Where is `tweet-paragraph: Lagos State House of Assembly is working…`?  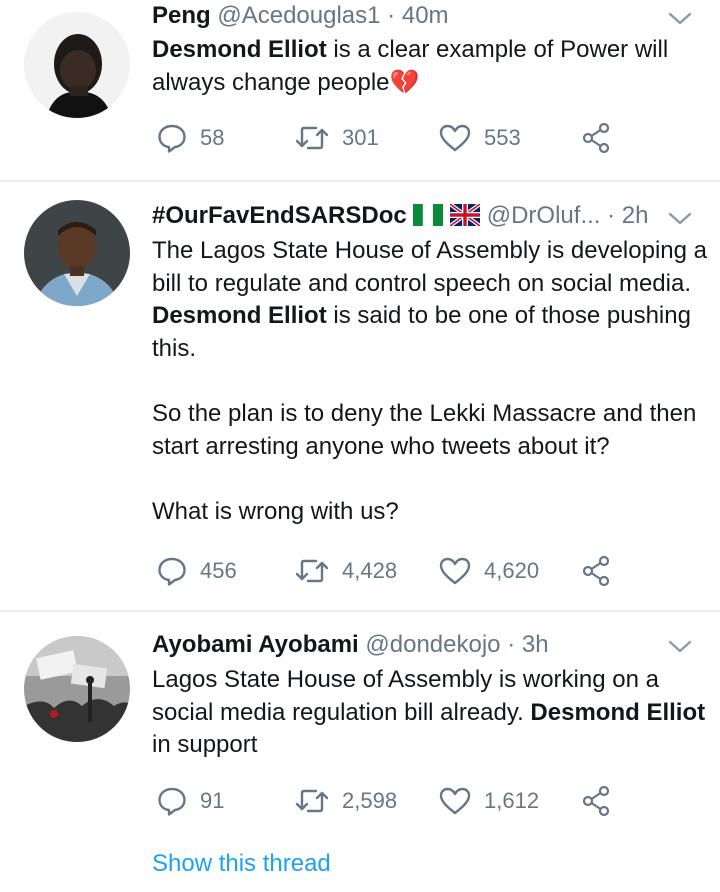 tweet-paragraph: Lagos State House of Assembly is working… is located at coordinates (432, 713).